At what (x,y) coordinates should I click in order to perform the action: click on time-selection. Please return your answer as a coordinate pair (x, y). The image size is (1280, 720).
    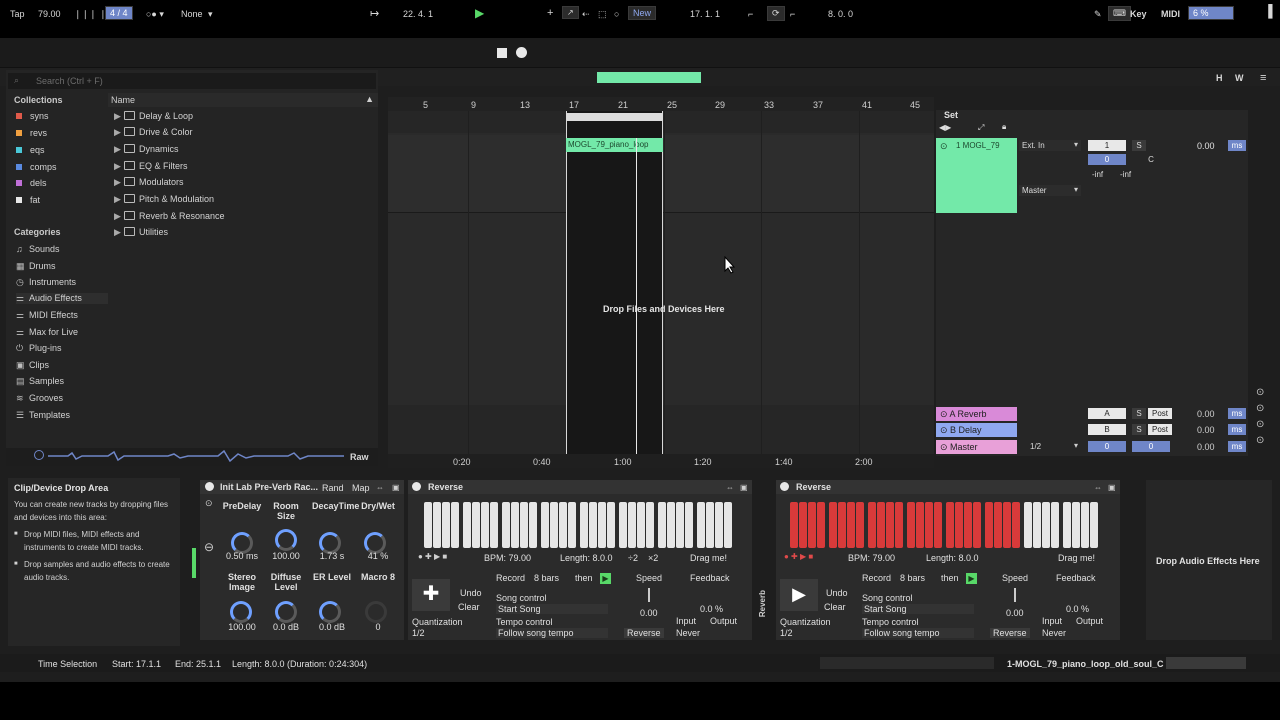
    Looking at the image, I should click on (614, 283).